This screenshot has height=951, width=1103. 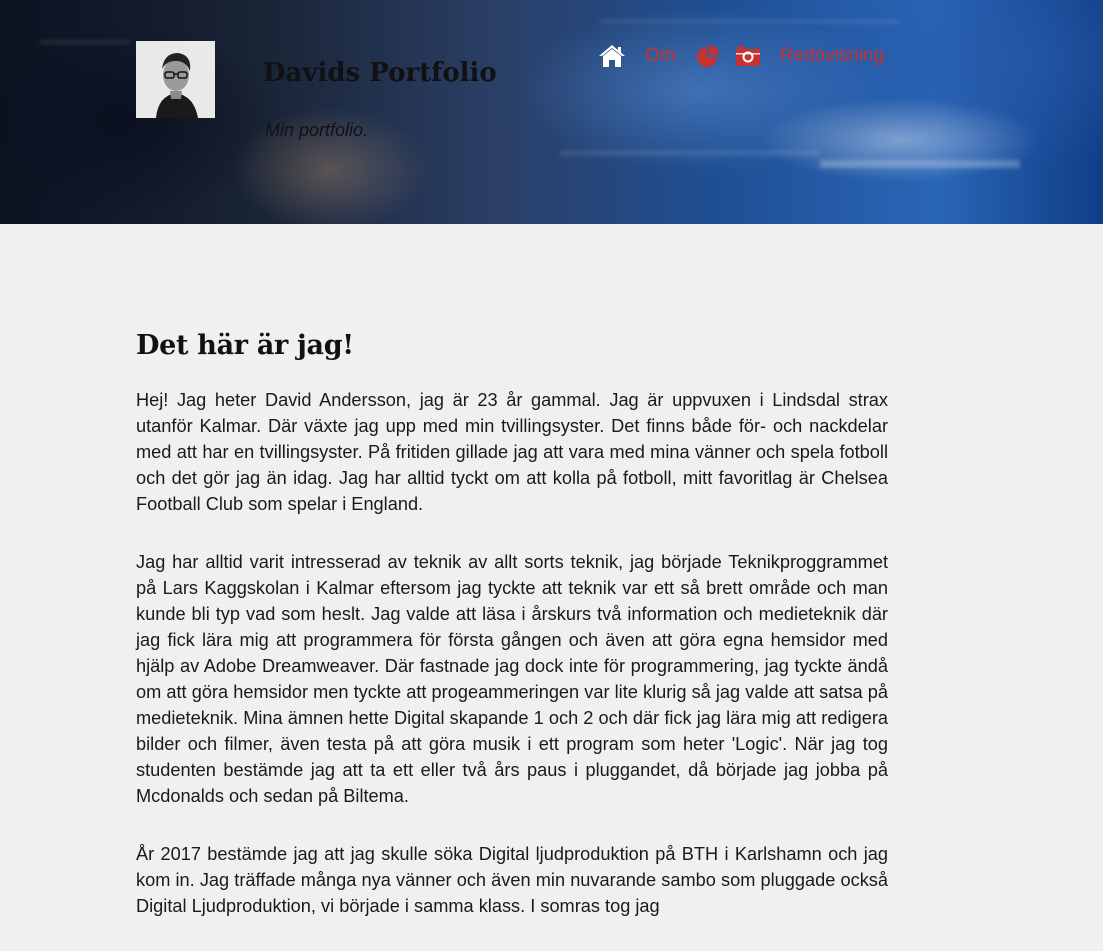 I want to click on pie-chart-icon, so click(x=708, y=56).